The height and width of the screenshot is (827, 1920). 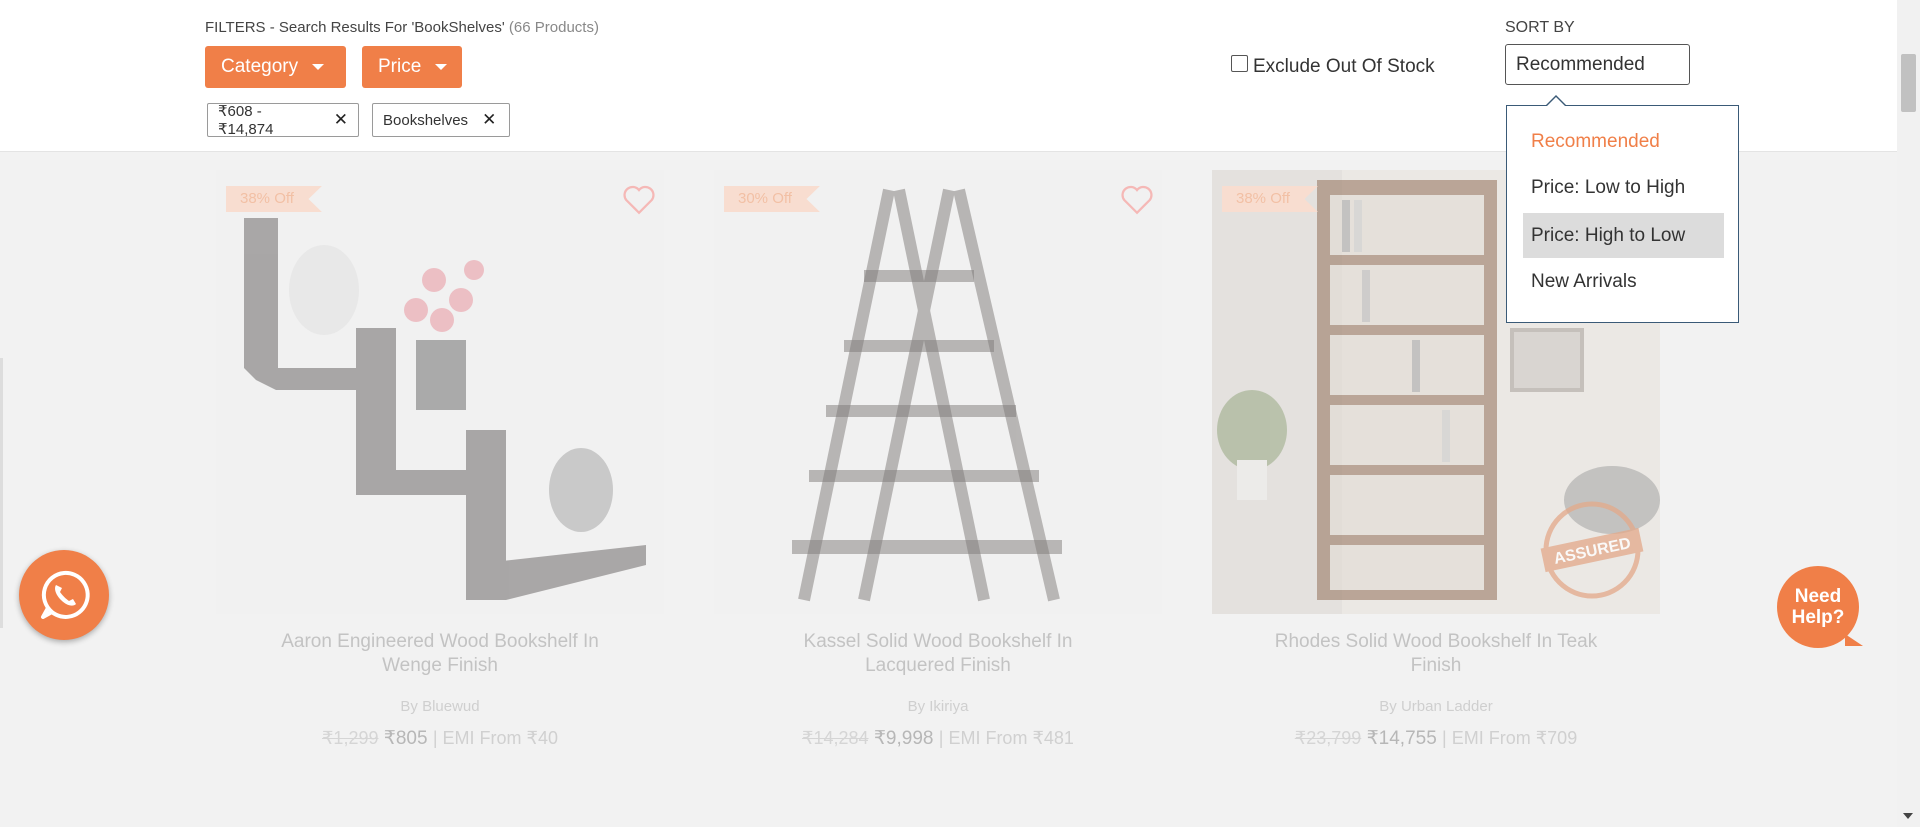 I want to click on whatsapp-button, so click(x=64, y=595).